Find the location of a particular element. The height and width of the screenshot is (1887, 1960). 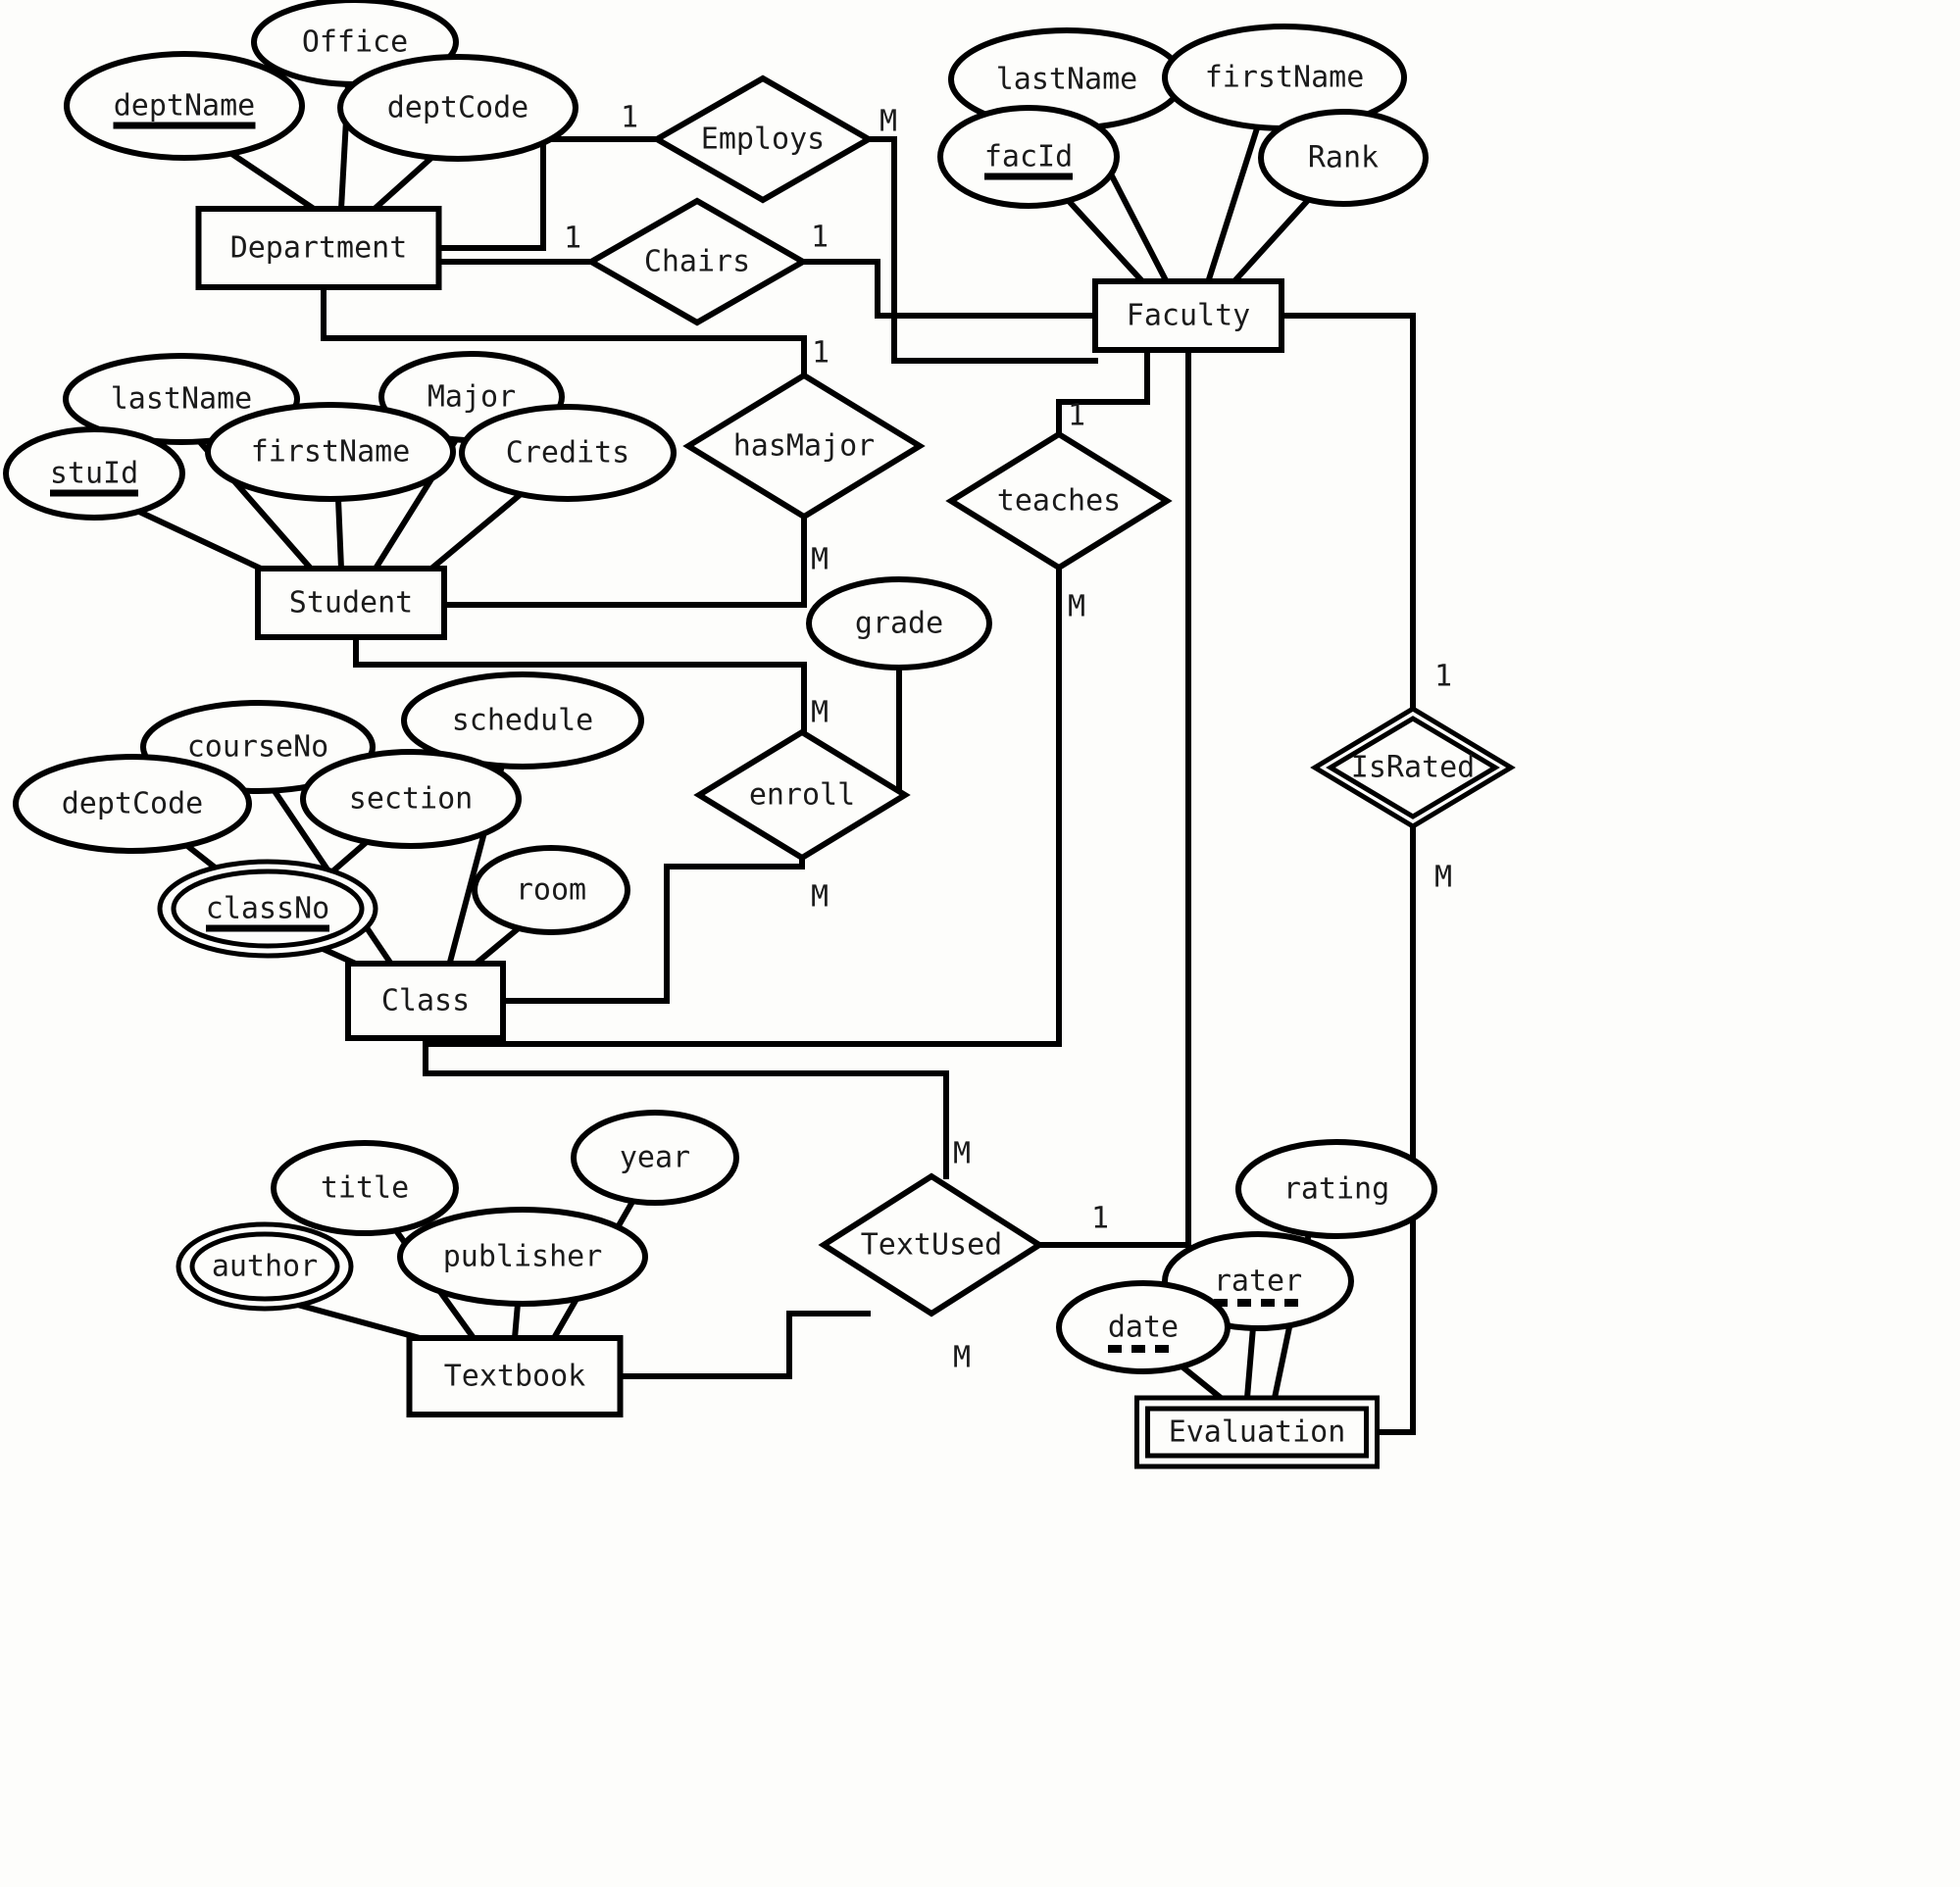

attribute-label-stu-lastname: lastName is located at coordinates (182, 399).